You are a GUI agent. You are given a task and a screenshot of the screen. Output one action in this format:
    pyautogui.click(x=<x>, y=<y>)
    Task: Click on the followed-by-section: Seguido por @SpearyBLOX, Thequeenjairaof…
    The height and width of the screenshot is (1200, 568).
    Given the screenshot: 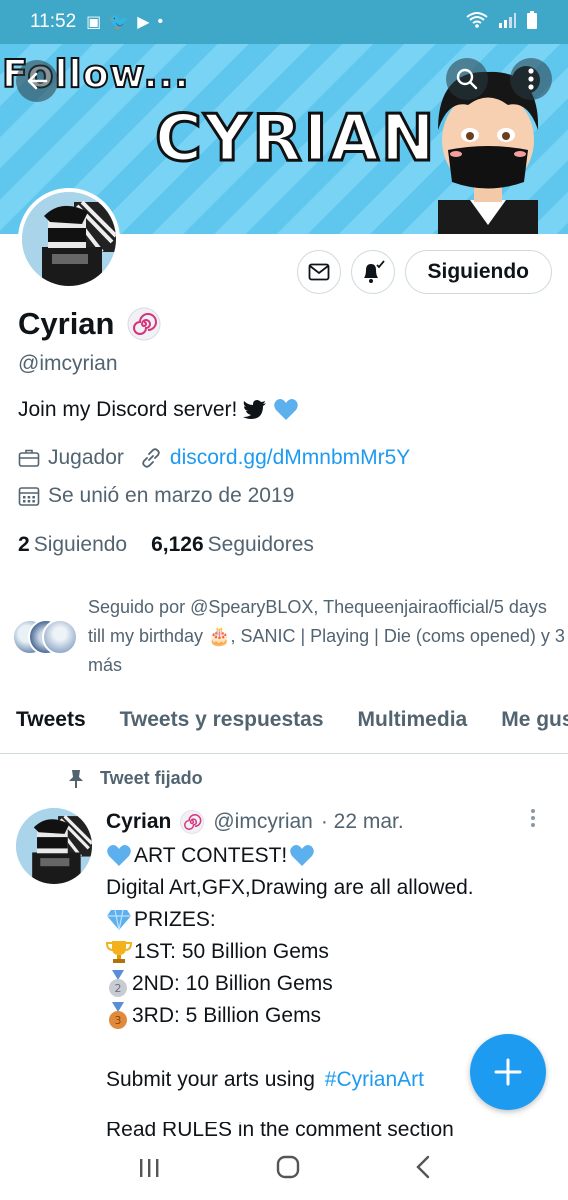 What is the action you would take?
    pyautogui.click(x=290, y=636)
    